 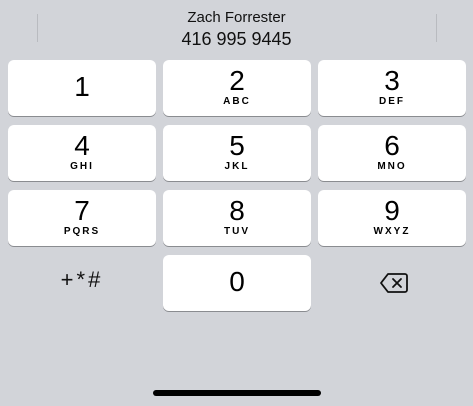 What do you see at coordinates (236, 17) in the screenshot?
I see `contact-name: Zach Forrester` at bounding box center [236, 17].